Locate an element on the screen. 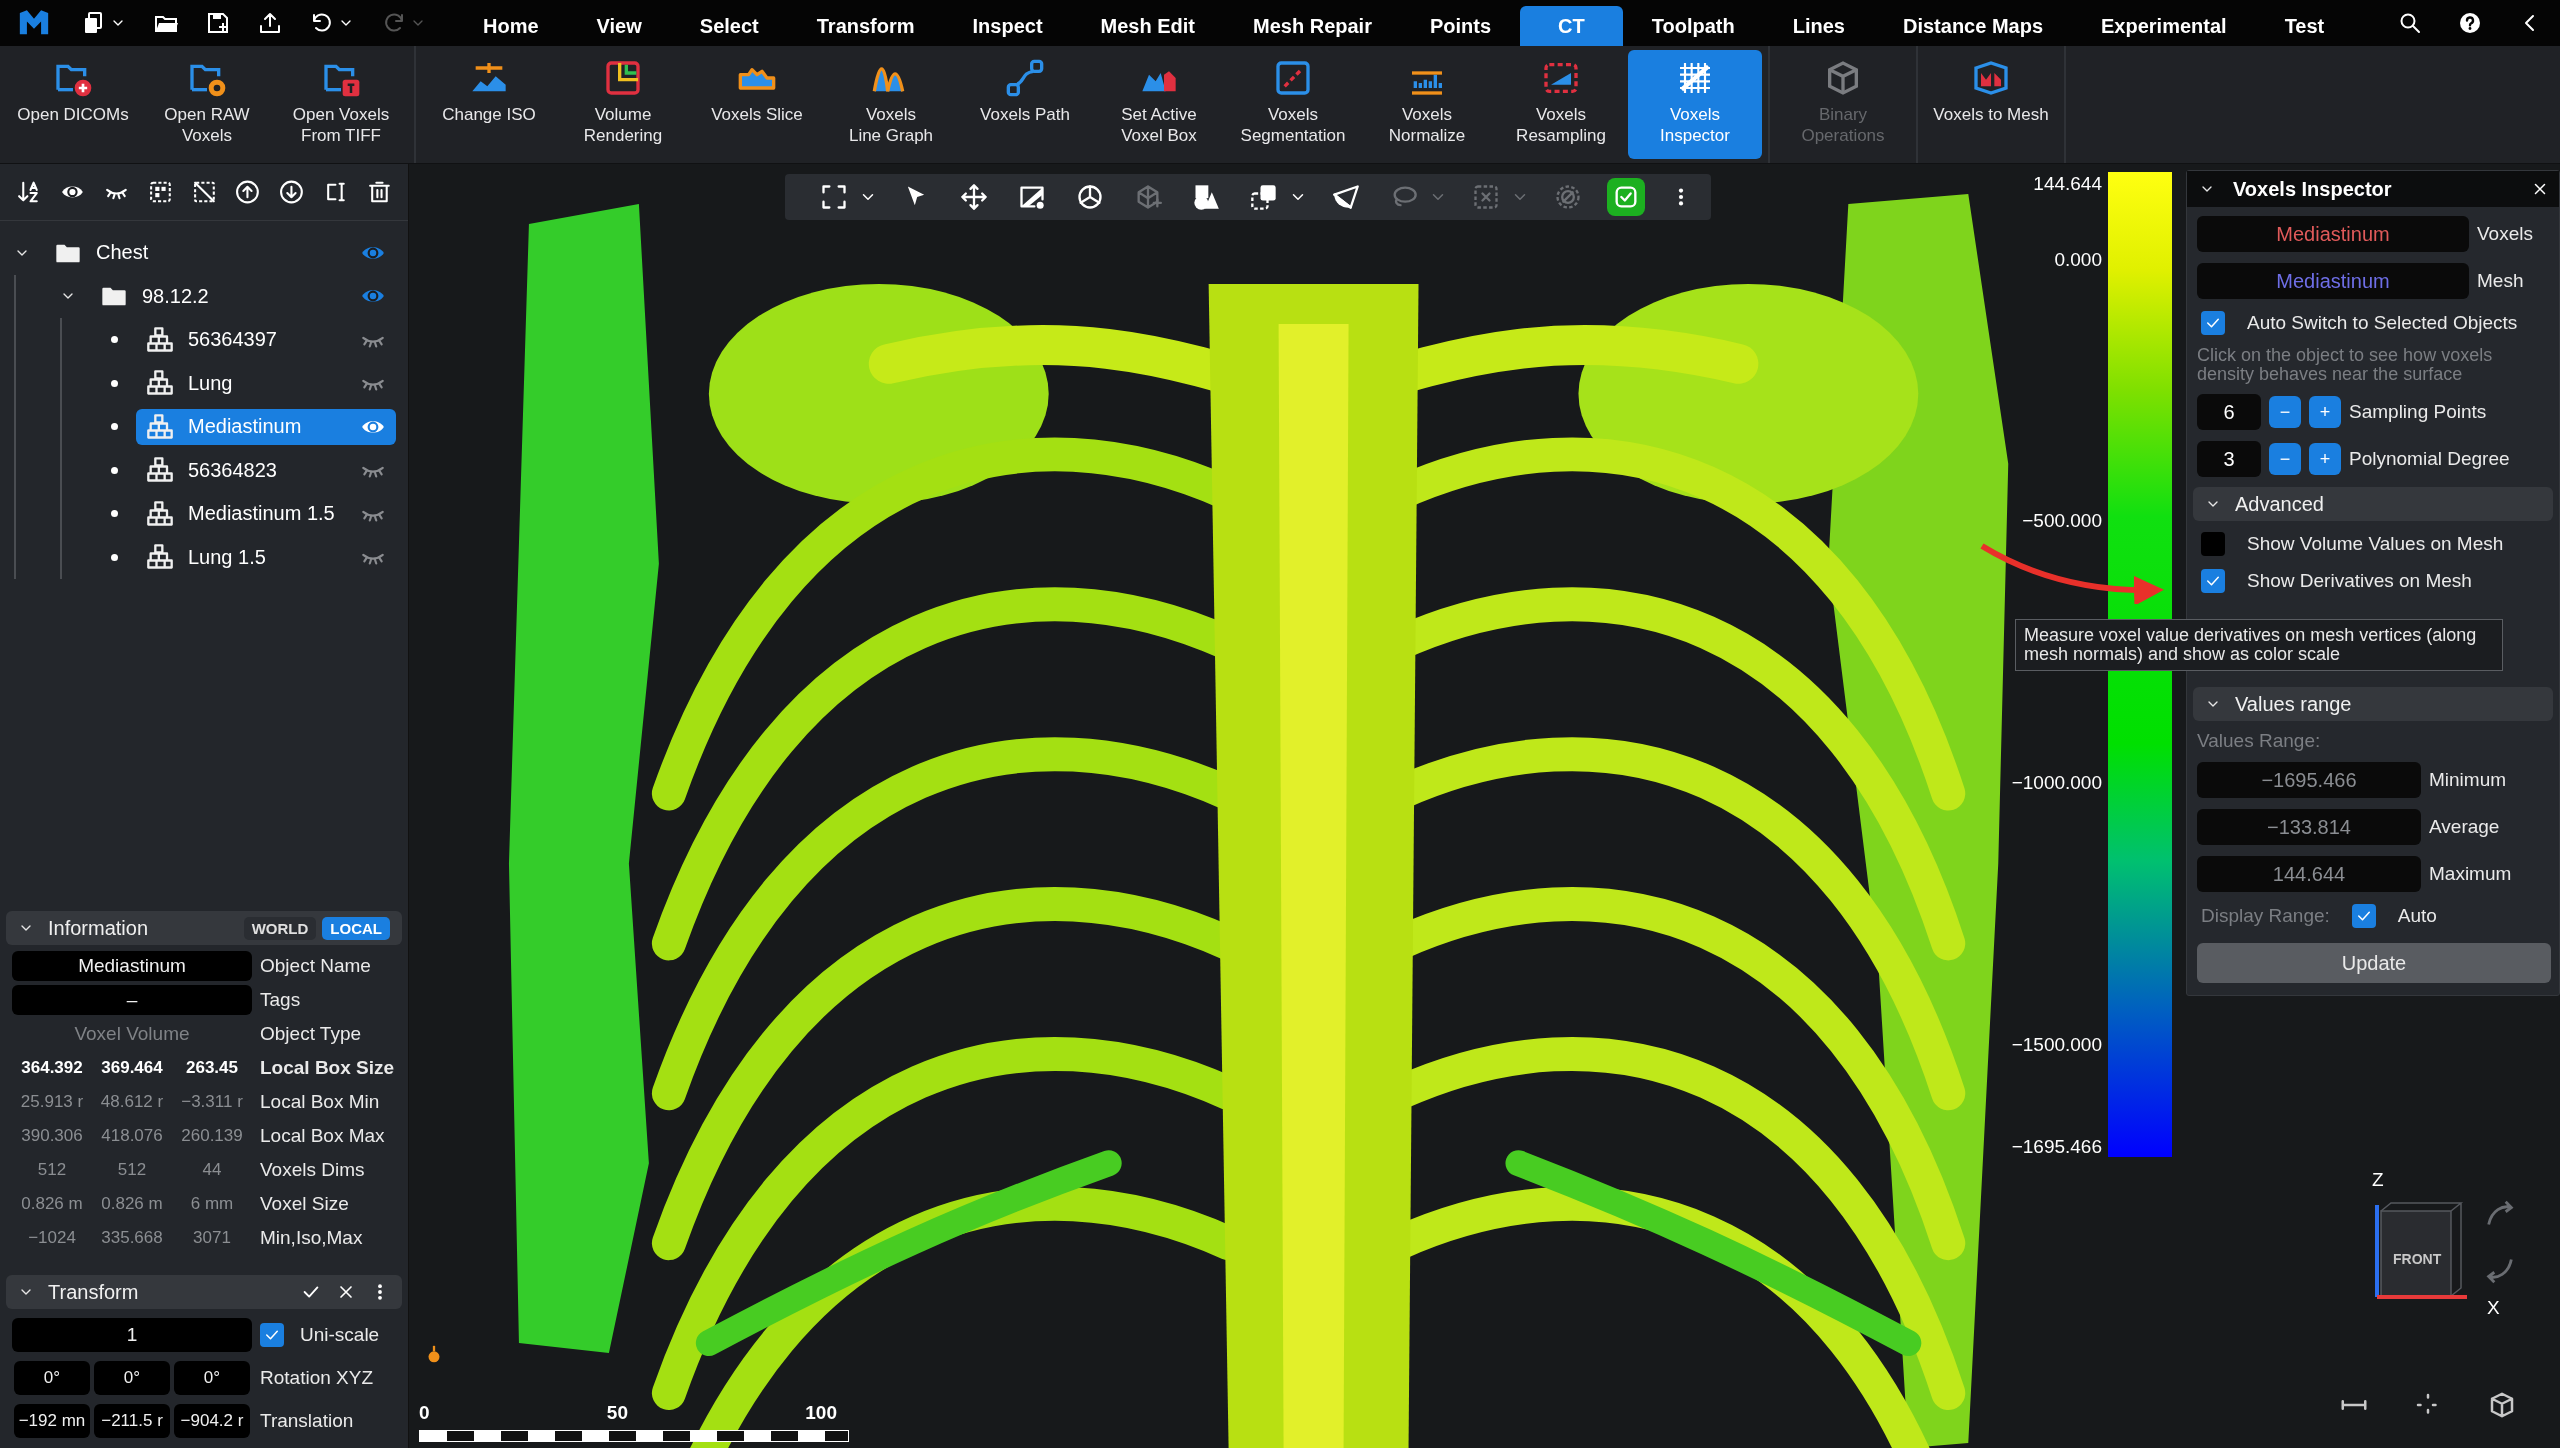 The height and width of the screenshot is (1448, 2560). section-header: Values range is located at coordinates (2373, 704).